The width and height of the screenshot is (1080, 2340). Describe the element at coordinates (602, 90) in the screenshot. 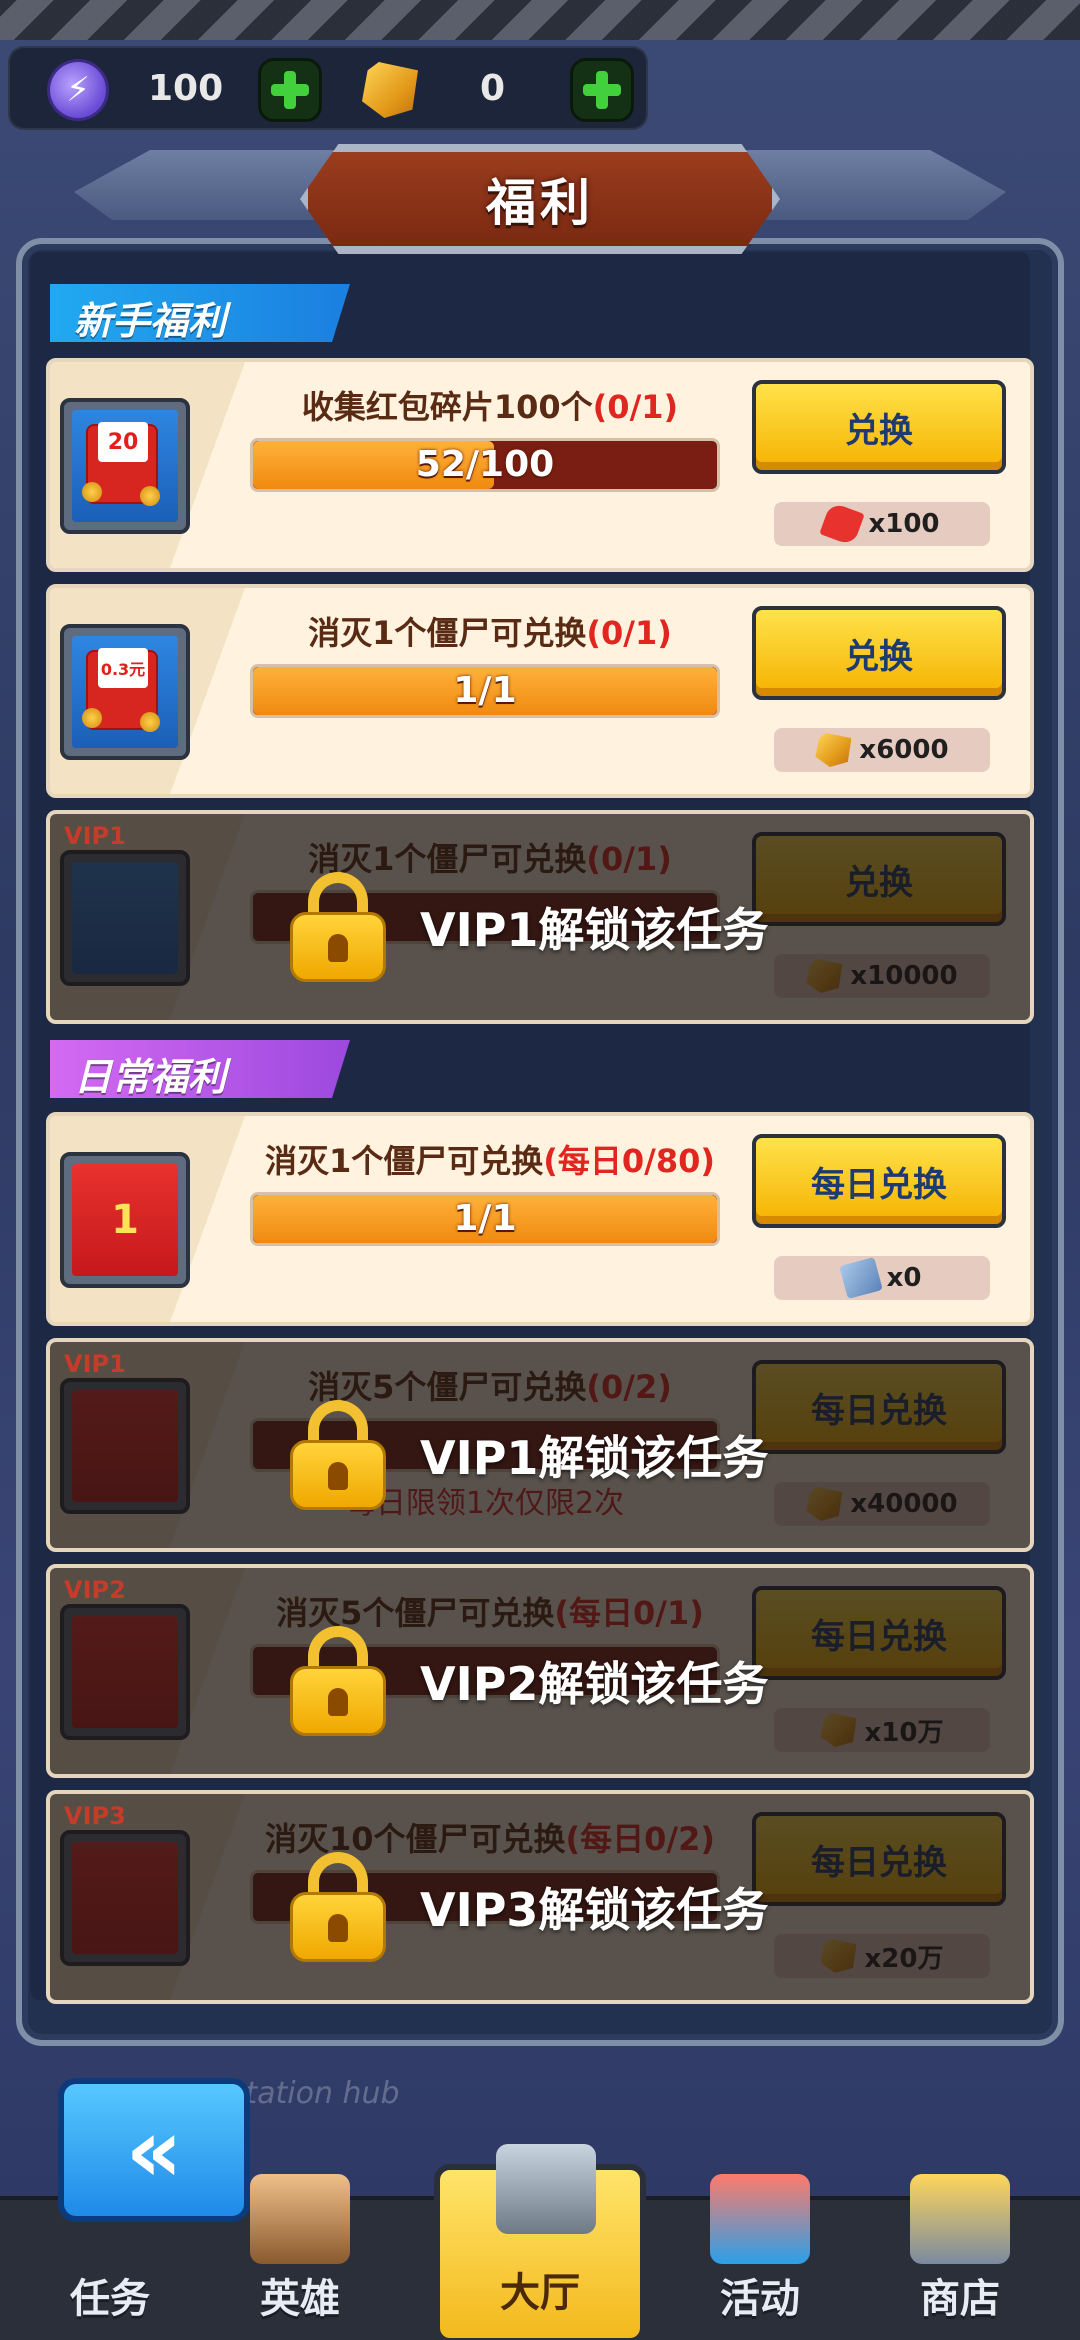

I see `add-gem-button` at that location.